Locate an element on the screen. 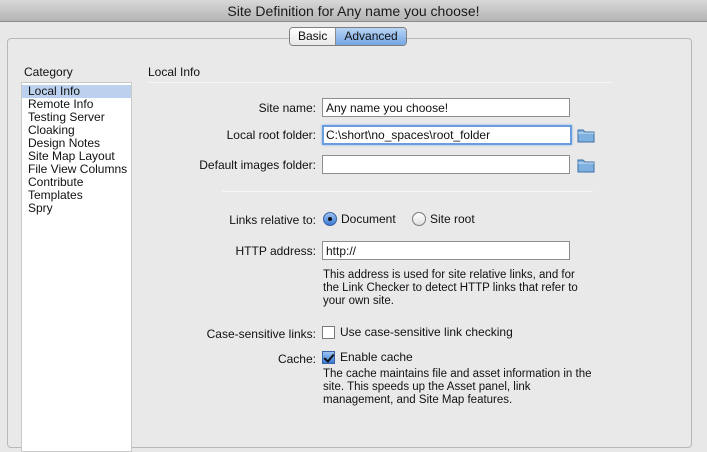 This screenshot has height=452, width=707. radio-document: Document is located at coordinates (359, 219).